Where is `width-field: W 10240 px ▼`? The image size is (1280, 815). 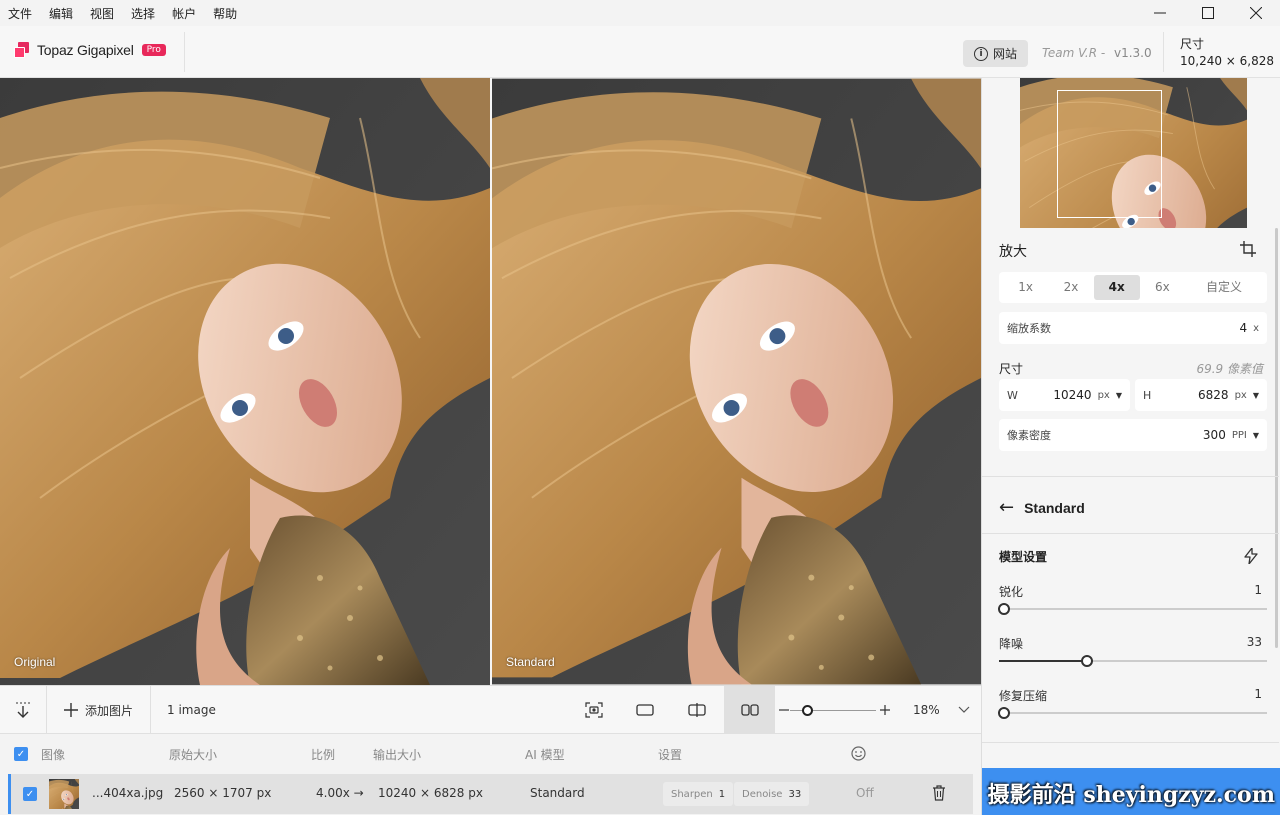
width-field: W 10240 px ▼ is located at coordinates (1064, 395).